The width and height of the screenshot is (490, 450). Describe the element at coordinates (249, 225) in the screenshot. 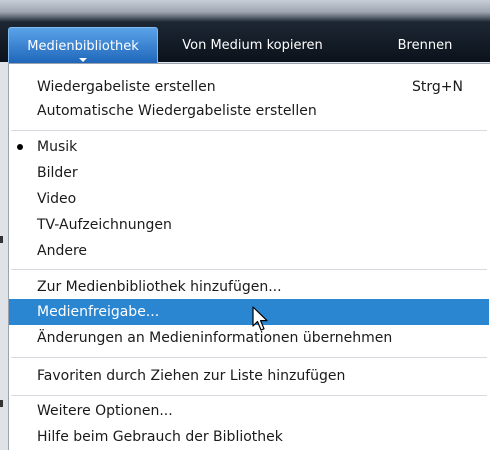

I see `menu-item-tv-aufzeichnungen: TV-Aufzeichnungen` at that location.